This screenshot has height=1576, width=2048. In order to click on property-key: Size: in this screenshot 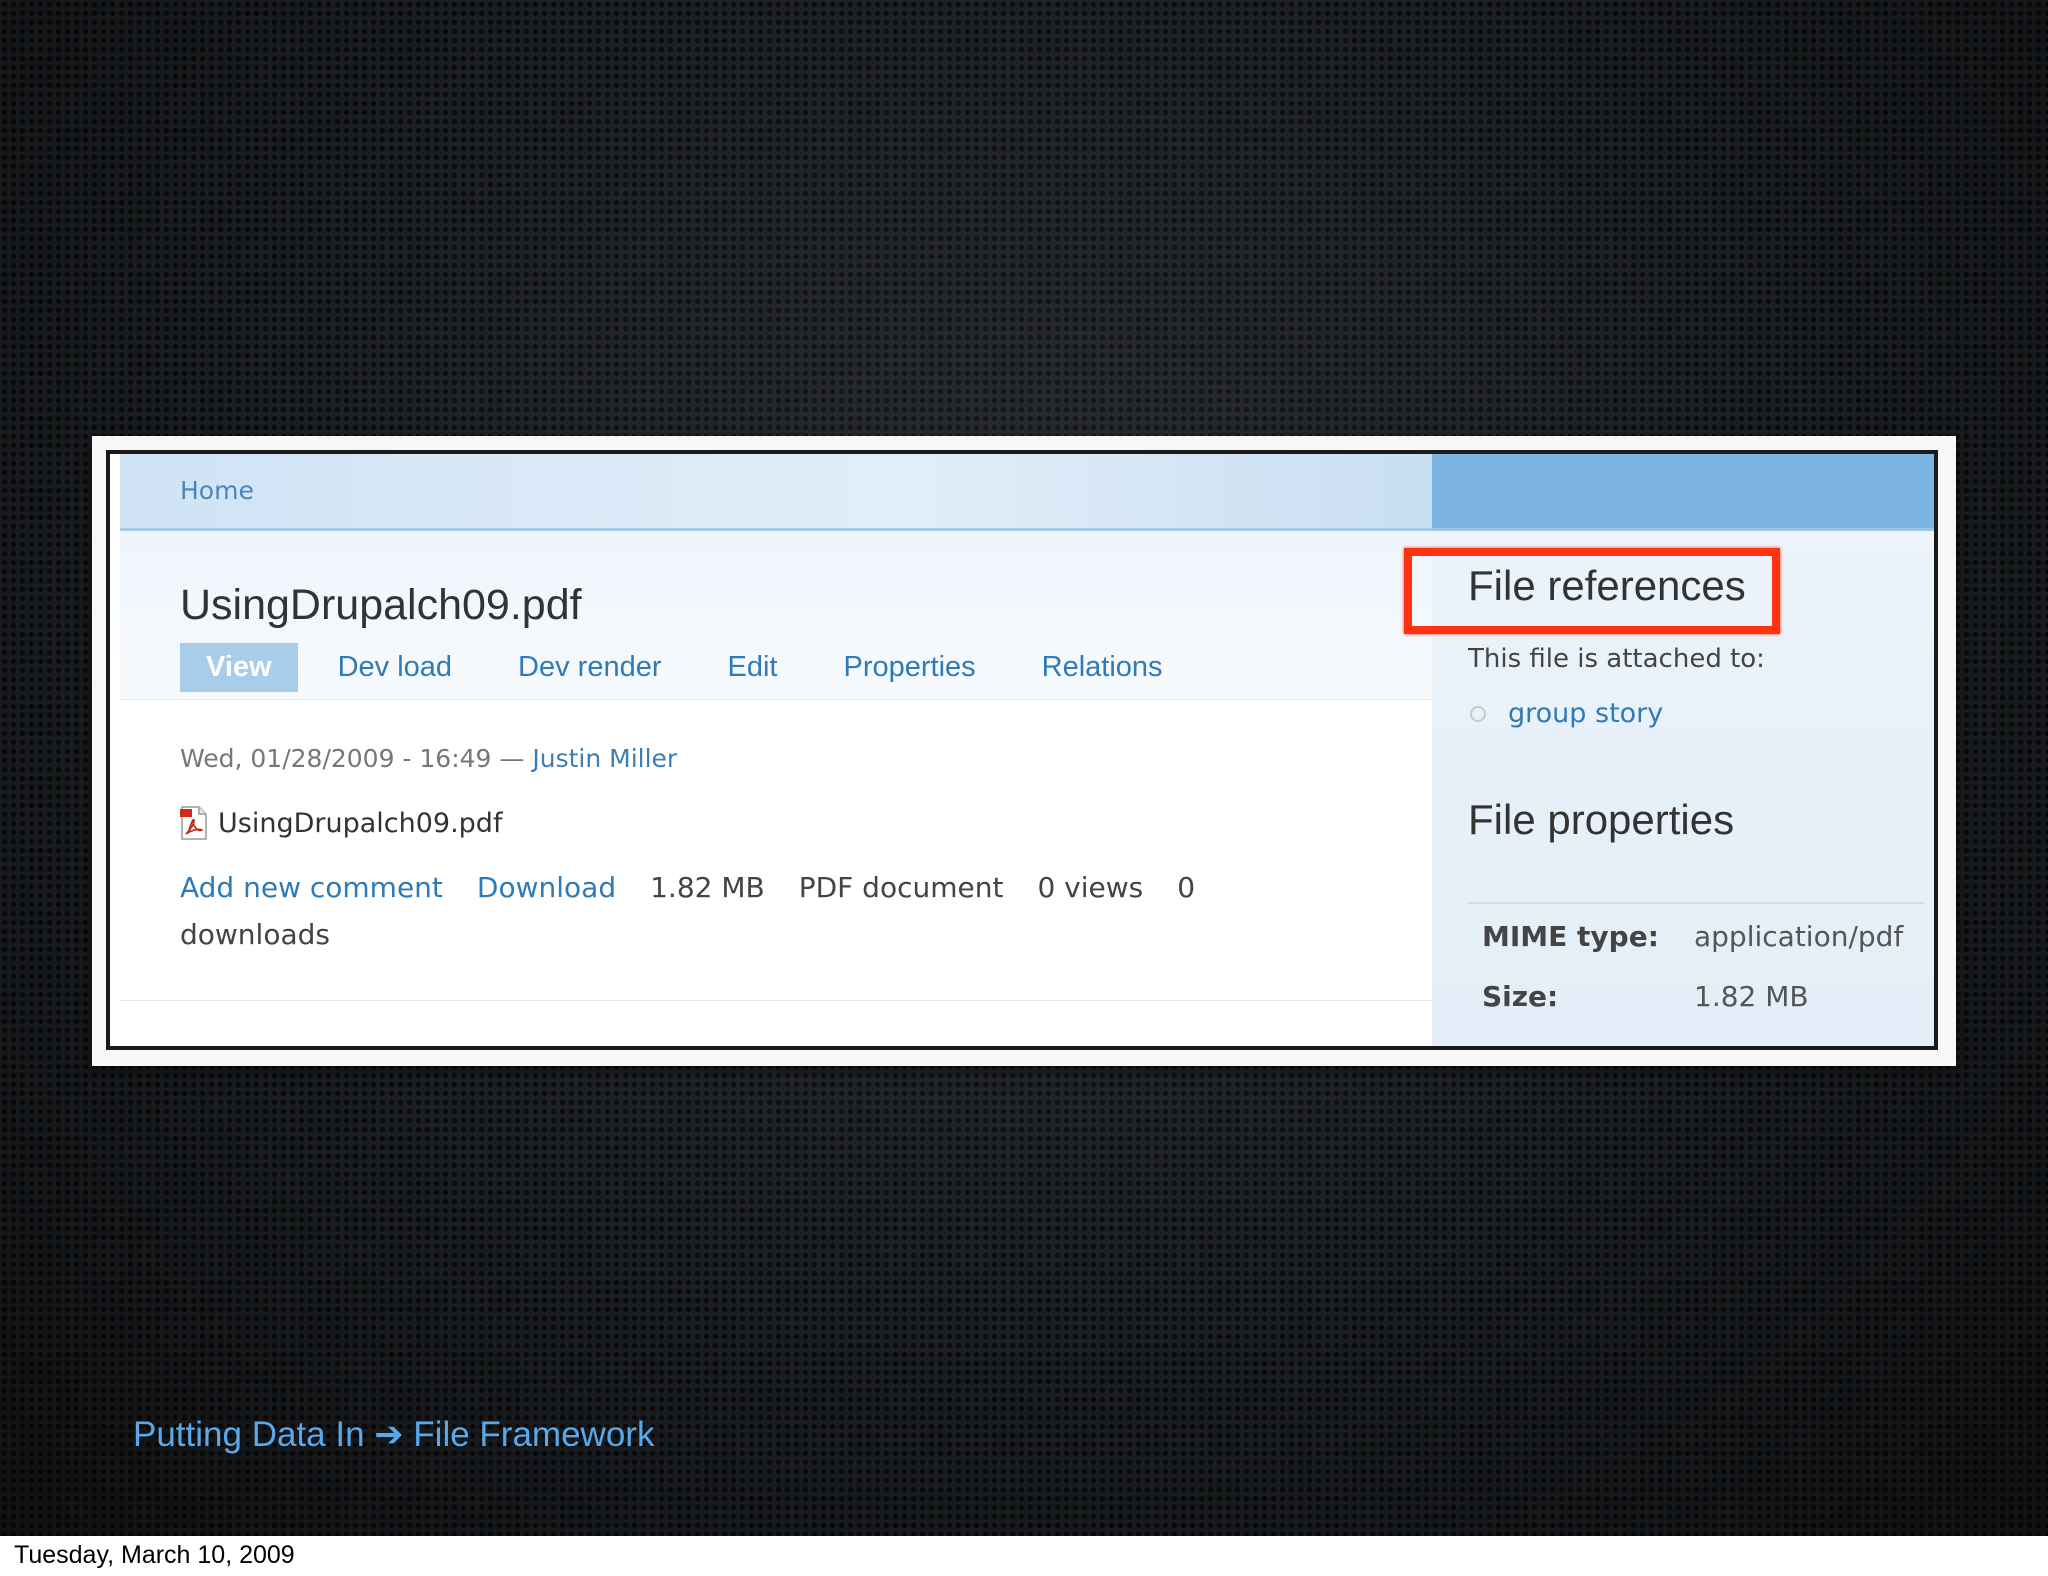, I will do `click(1520, 996)`.